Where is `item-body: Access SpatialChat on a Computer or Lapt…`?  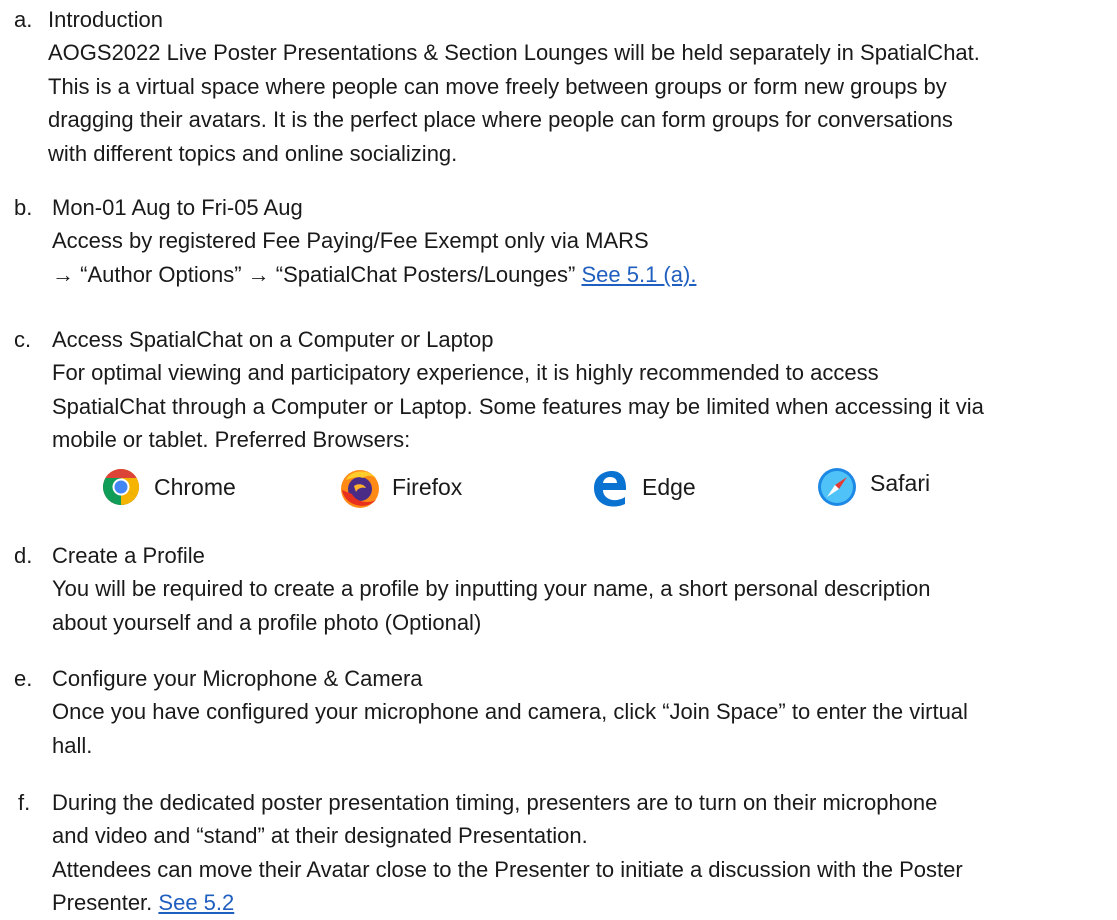 item-body: Access SpatialChat on a Computer or Lapt… is located at coordinates (580, 390).